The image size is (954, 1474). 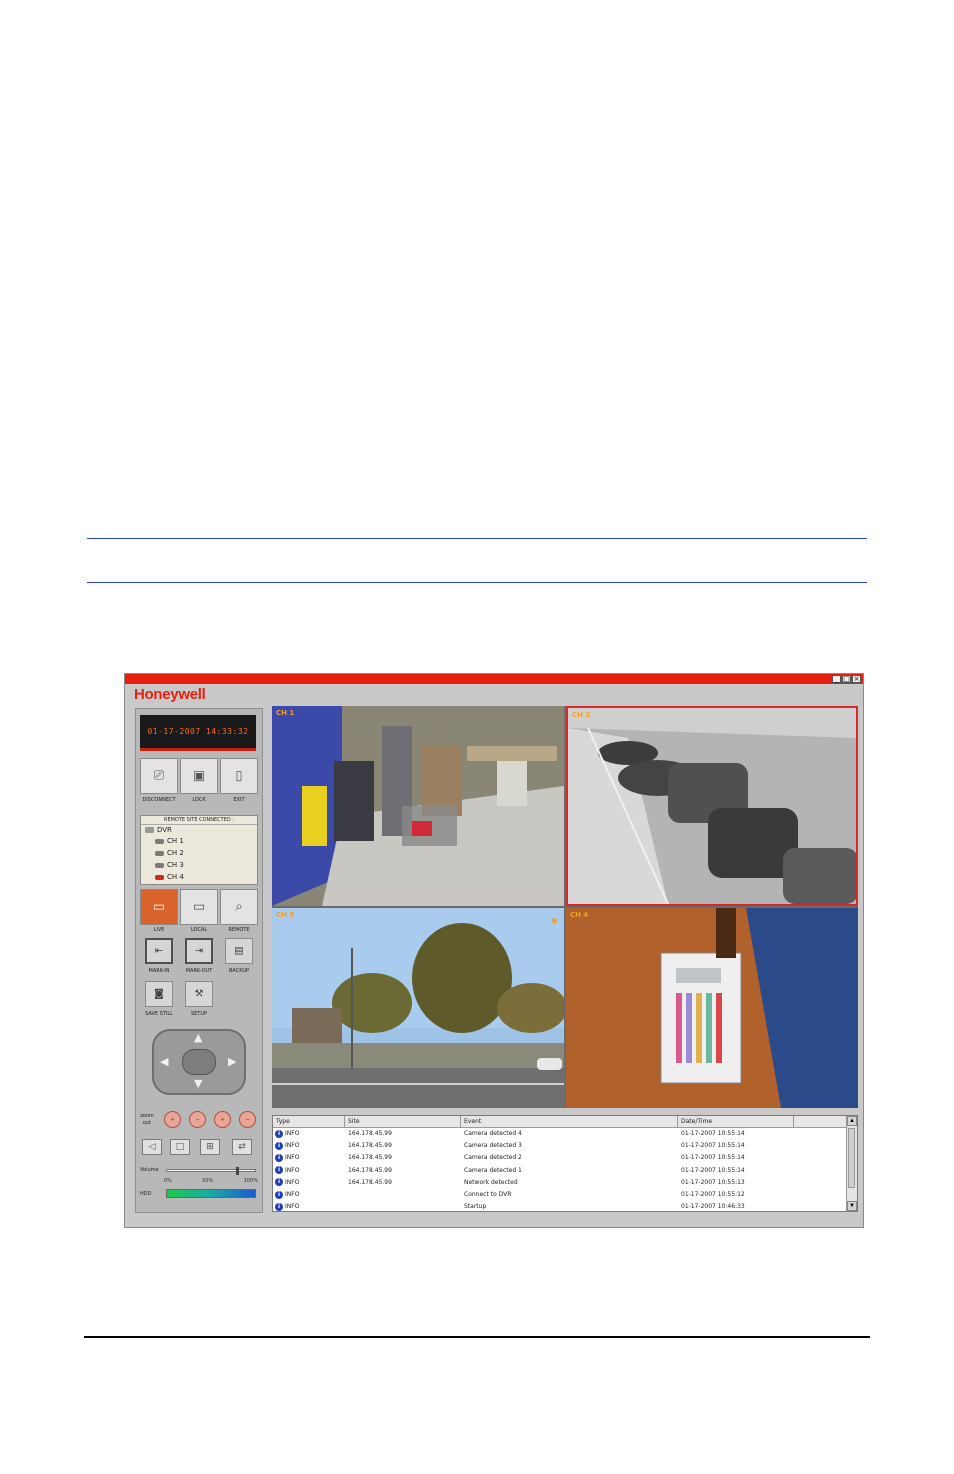 What do you see at coordinates (493, 1134) in the screenshot?
I see `log-cell-event: Camera detected 4` at bounding box center [493, 1134].